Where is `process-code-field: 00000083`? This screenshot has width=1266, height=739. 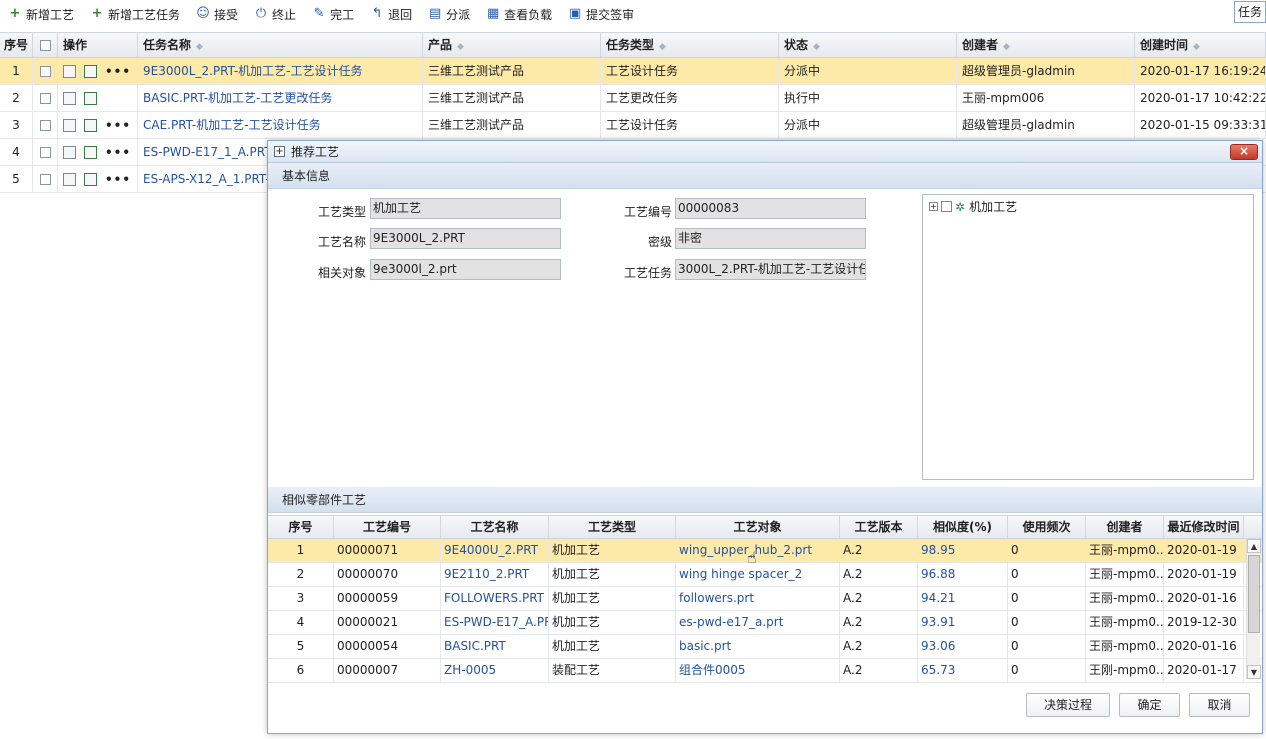
process-code-field: 00000083 is located at coordinates (770, 208).